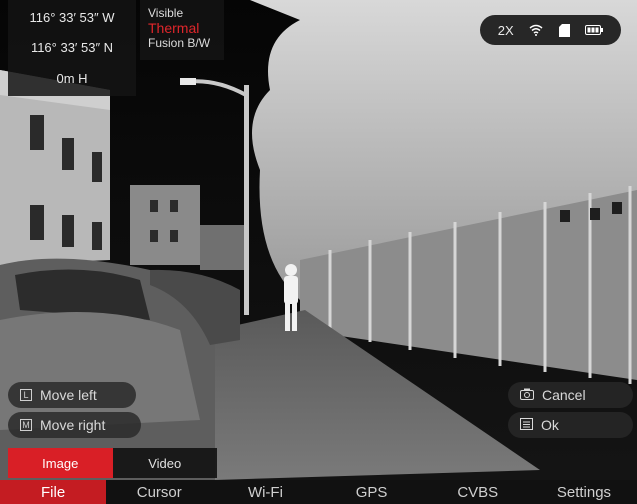 The image size is (637, 504). I want to click on height-readout: 0m H, so click(72, 79).